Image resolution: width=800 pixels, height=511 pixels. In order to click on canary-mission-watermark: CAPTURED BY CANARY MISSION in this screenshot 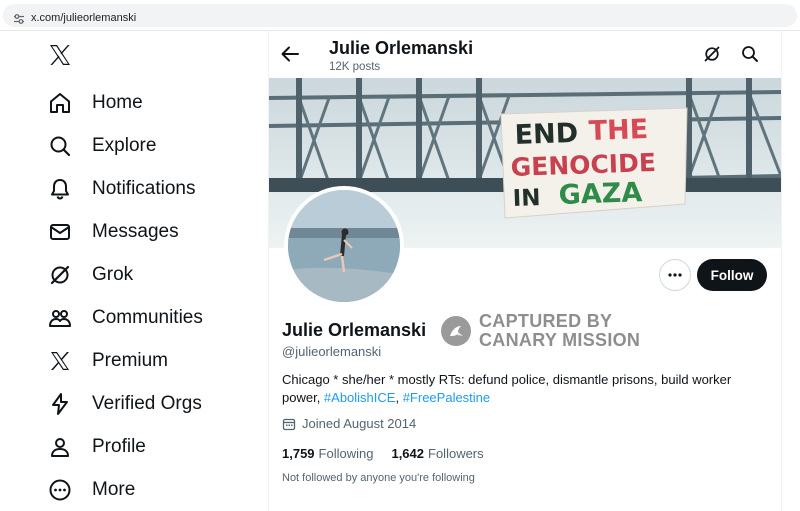, I will do `click(540, 331)`.